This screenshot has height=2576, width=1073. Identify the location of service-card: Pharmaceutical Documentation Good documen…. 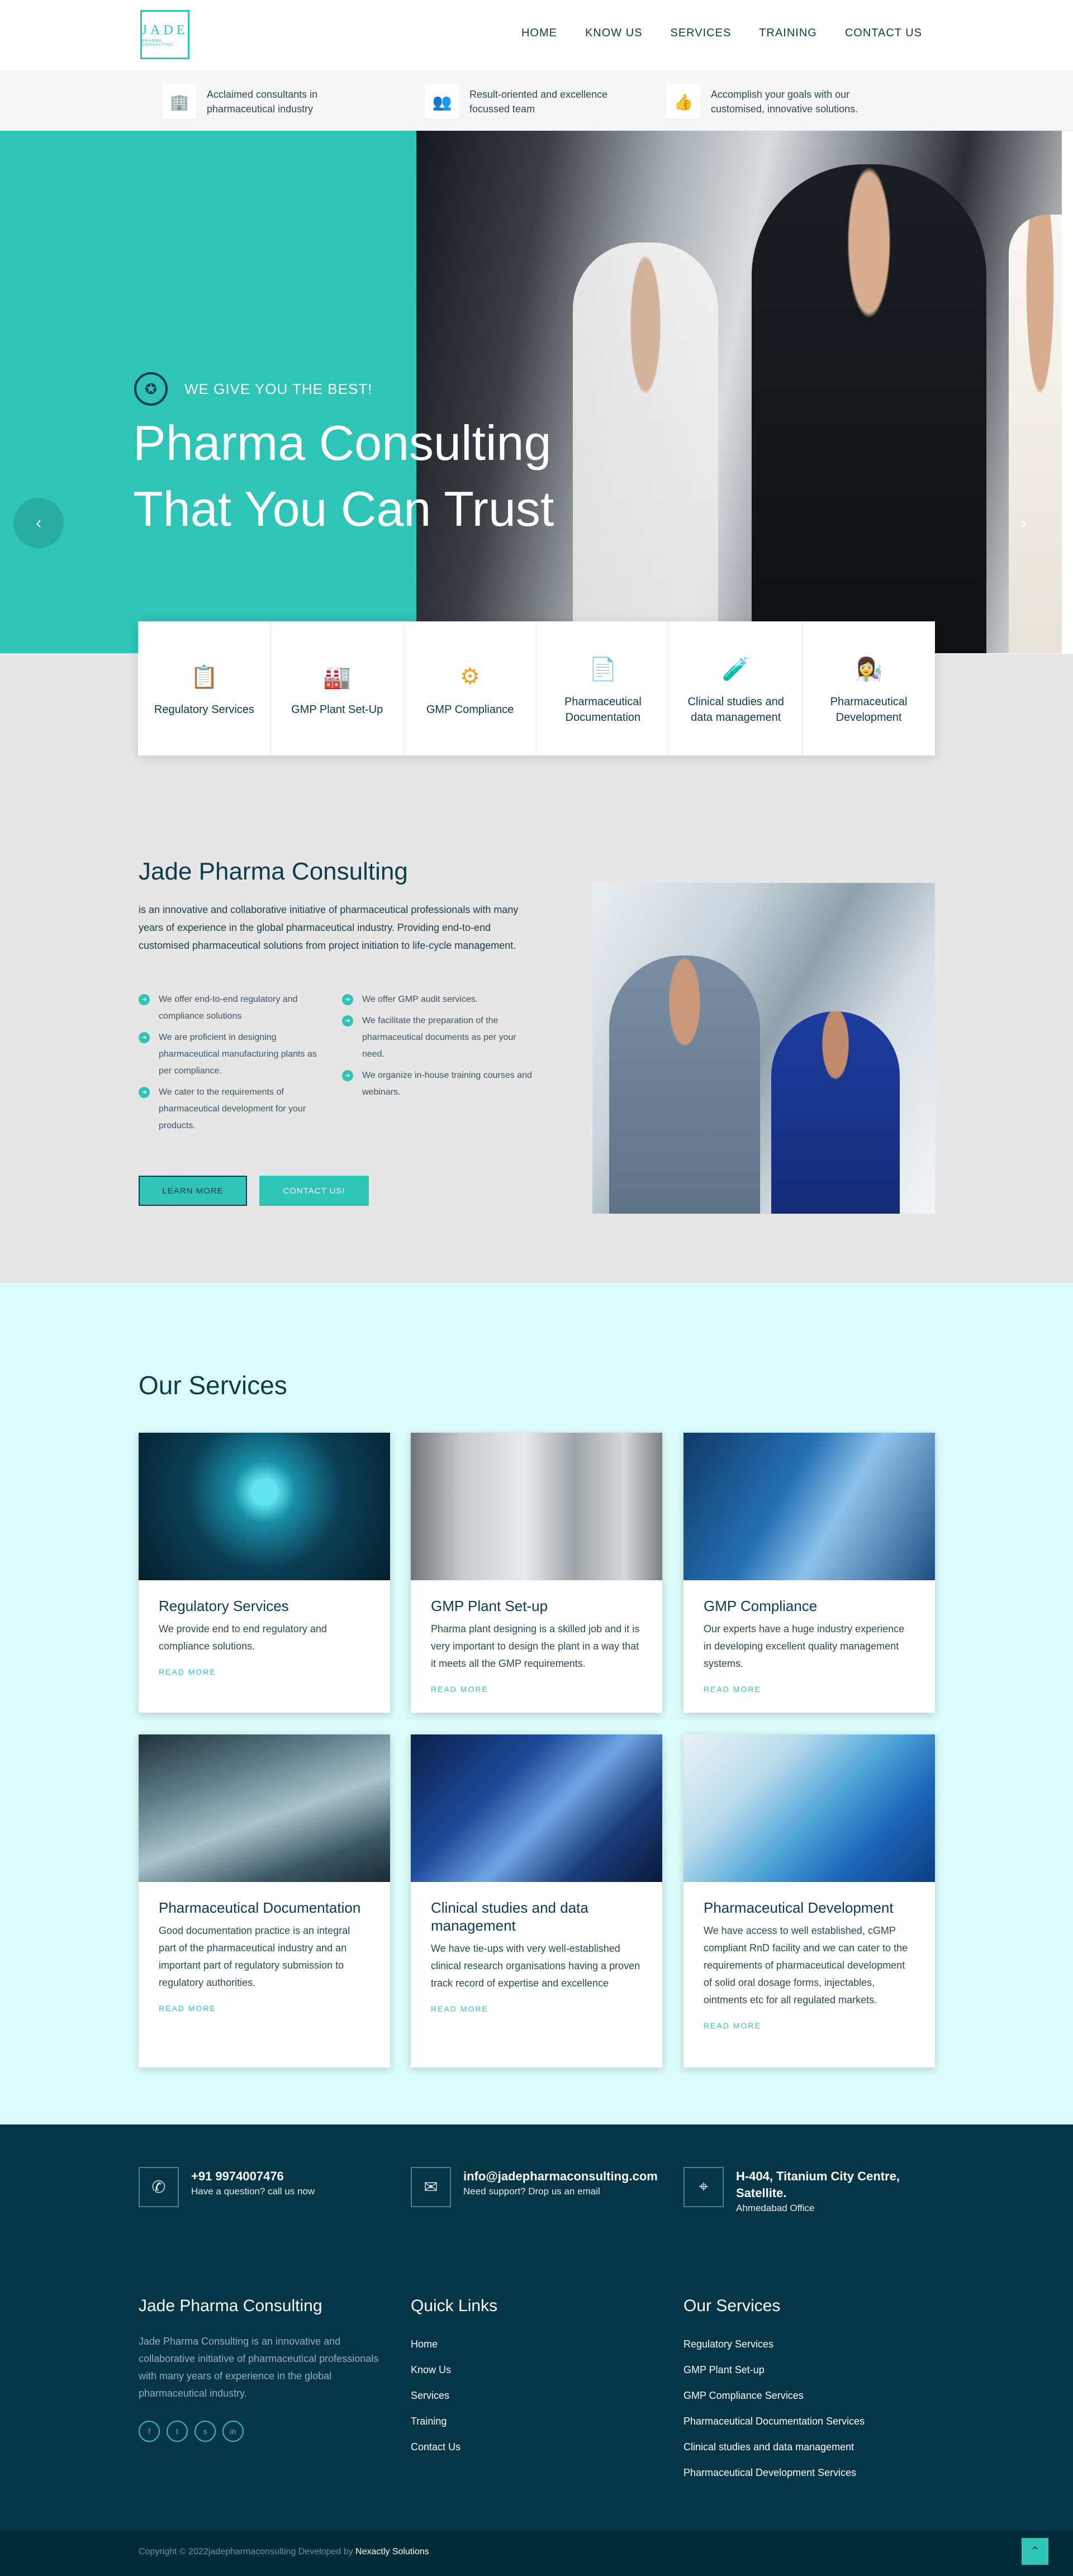
(264, 1901).